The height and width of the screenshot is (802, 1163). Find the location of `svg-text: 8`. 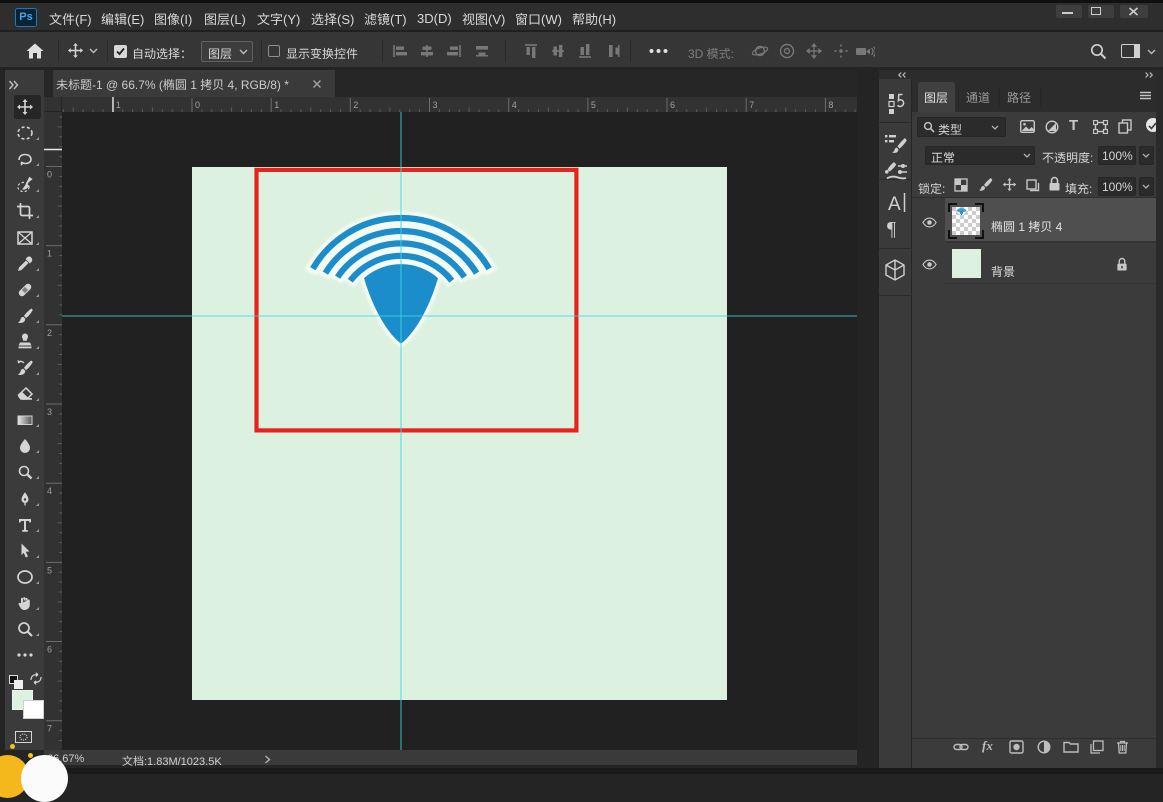

svg-text: 8 is located at coordinates (830, 105).